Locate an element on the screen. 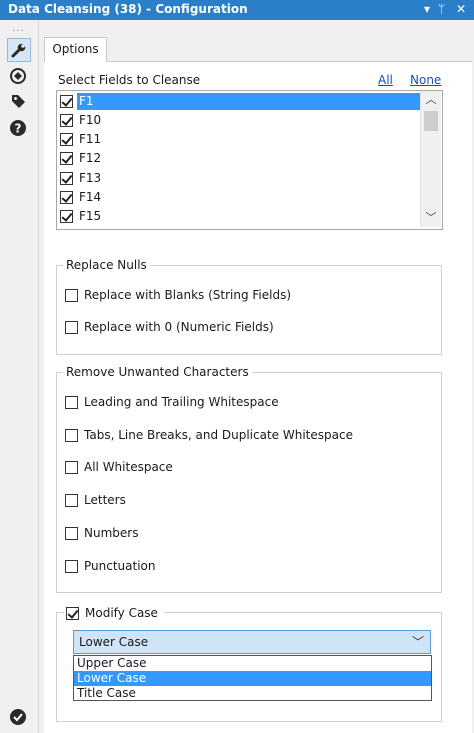  field-item: F11 is located at coordinates (238, 139).